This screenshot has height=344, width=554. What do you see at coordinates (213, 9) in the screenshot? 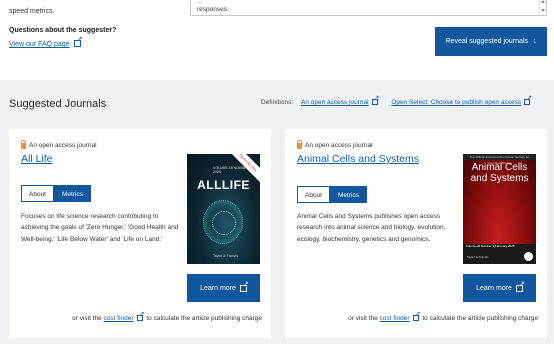
I see `textarea-line-2: responses.` at bounding box center [213, 9].